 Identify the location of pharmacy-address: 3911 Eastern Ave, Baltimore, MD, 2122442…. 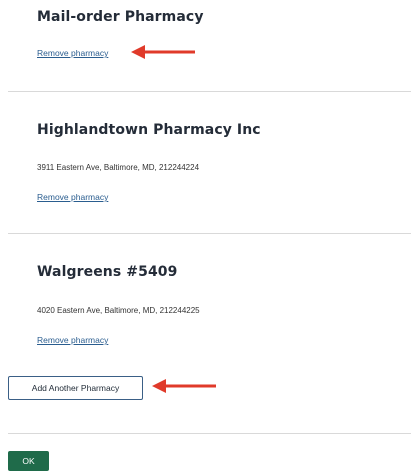
(118, 167).